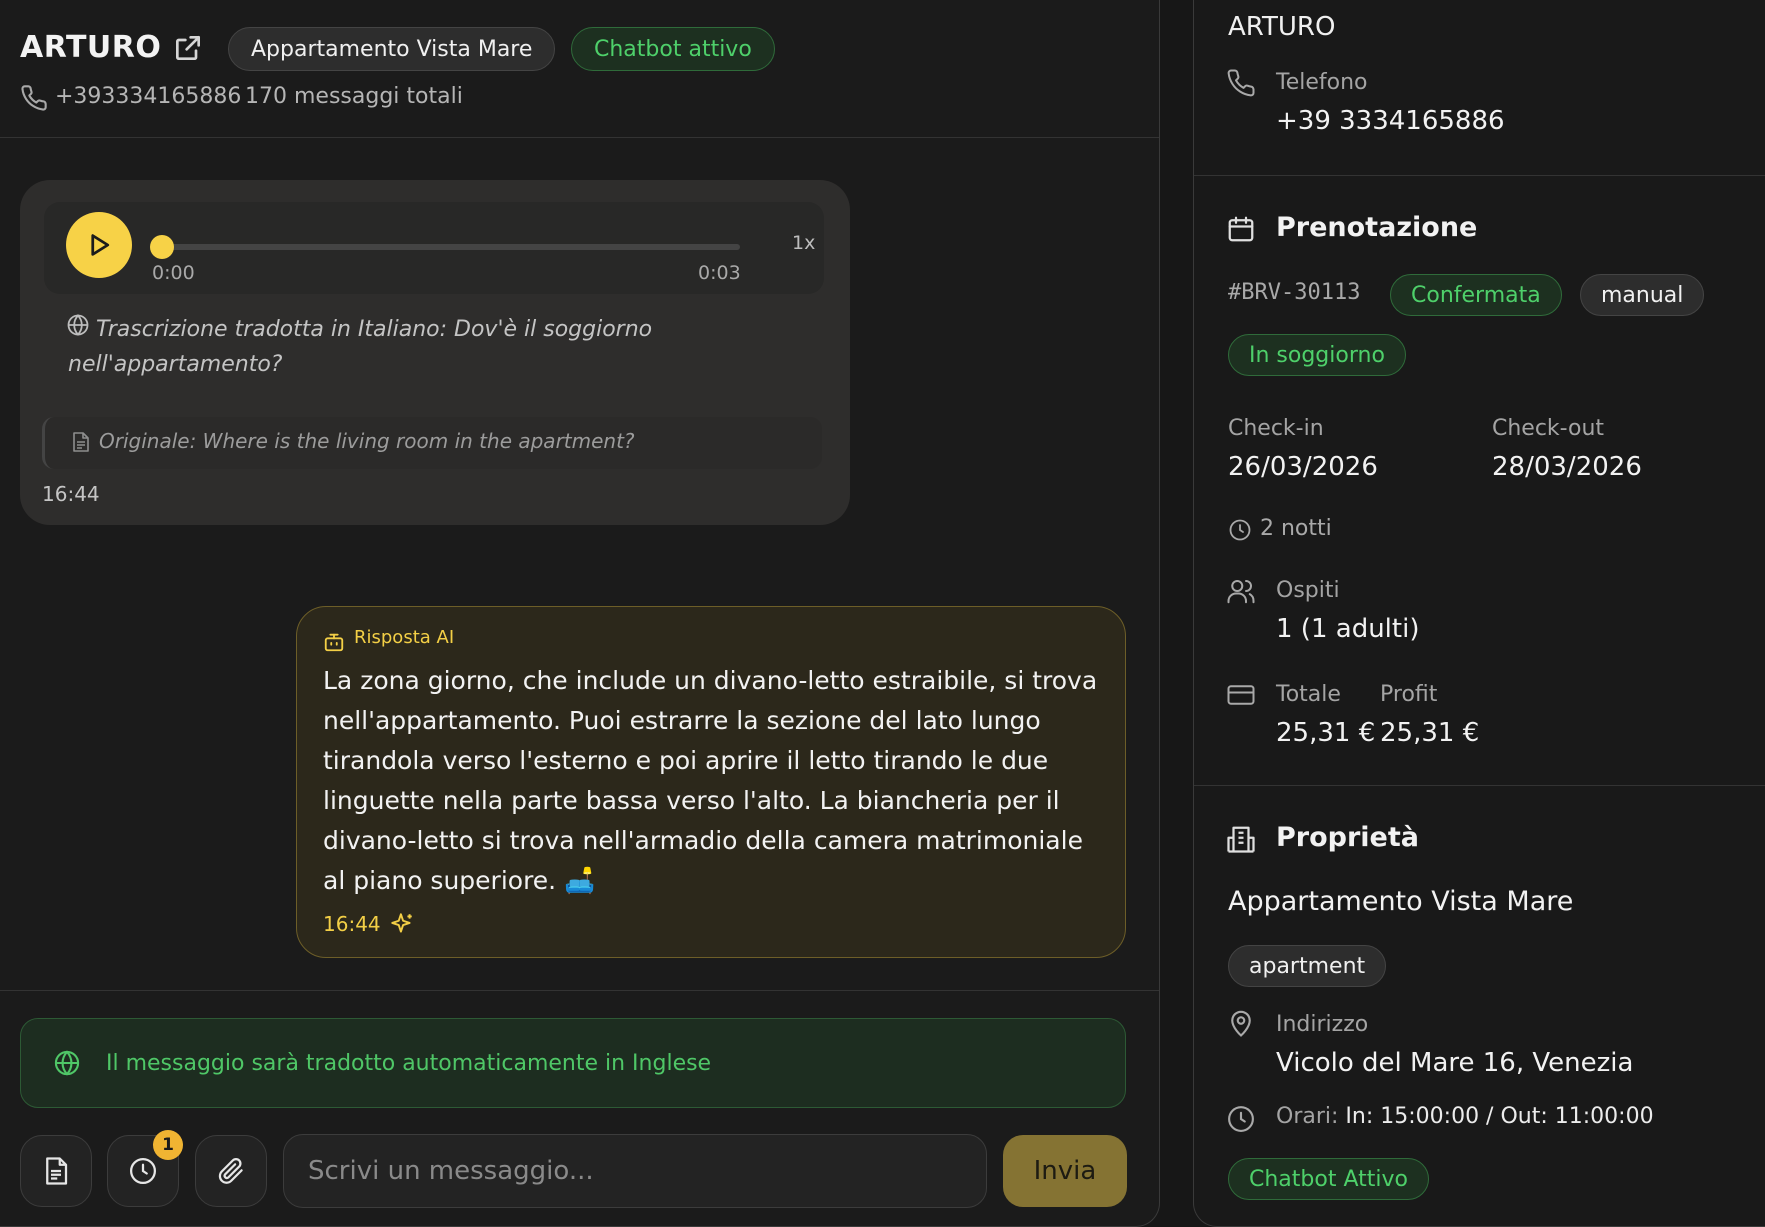 The image size is (1765, 1227). I want to click on credit-card-icon, so click(1241, 695).